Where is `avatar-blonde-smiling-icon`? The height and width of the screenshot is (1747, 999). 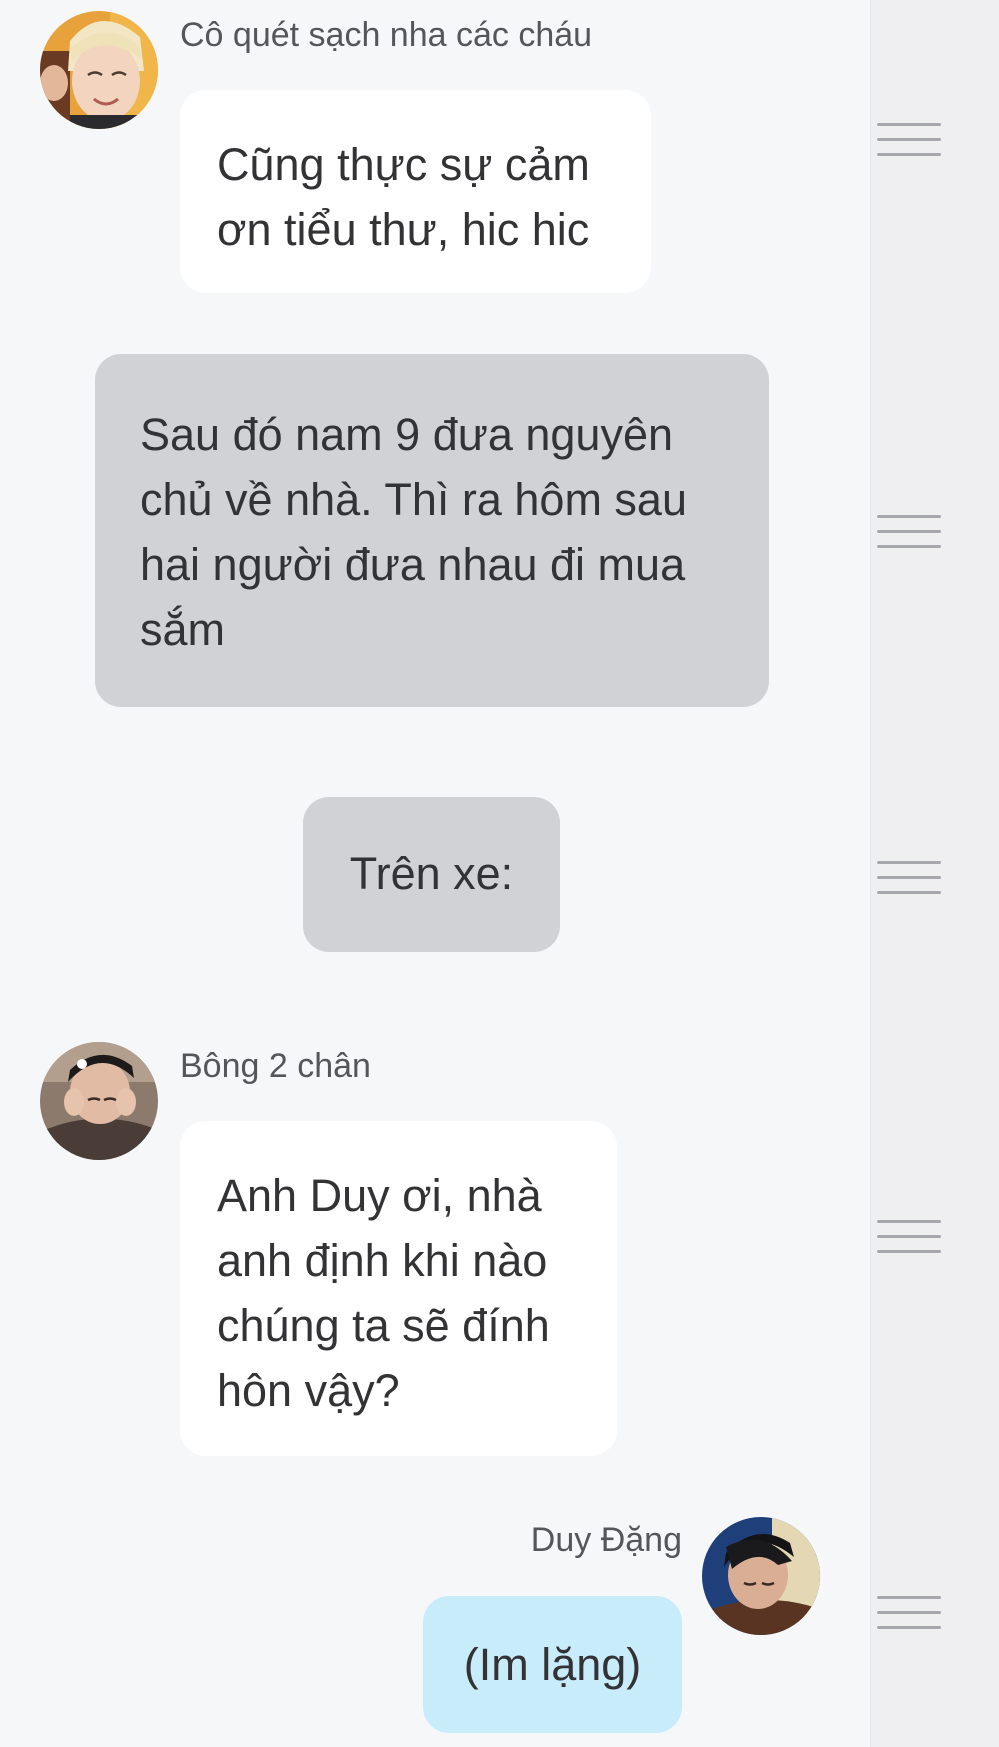
avatar-blonde-smiling-icon is located at coordinates (99, 70).